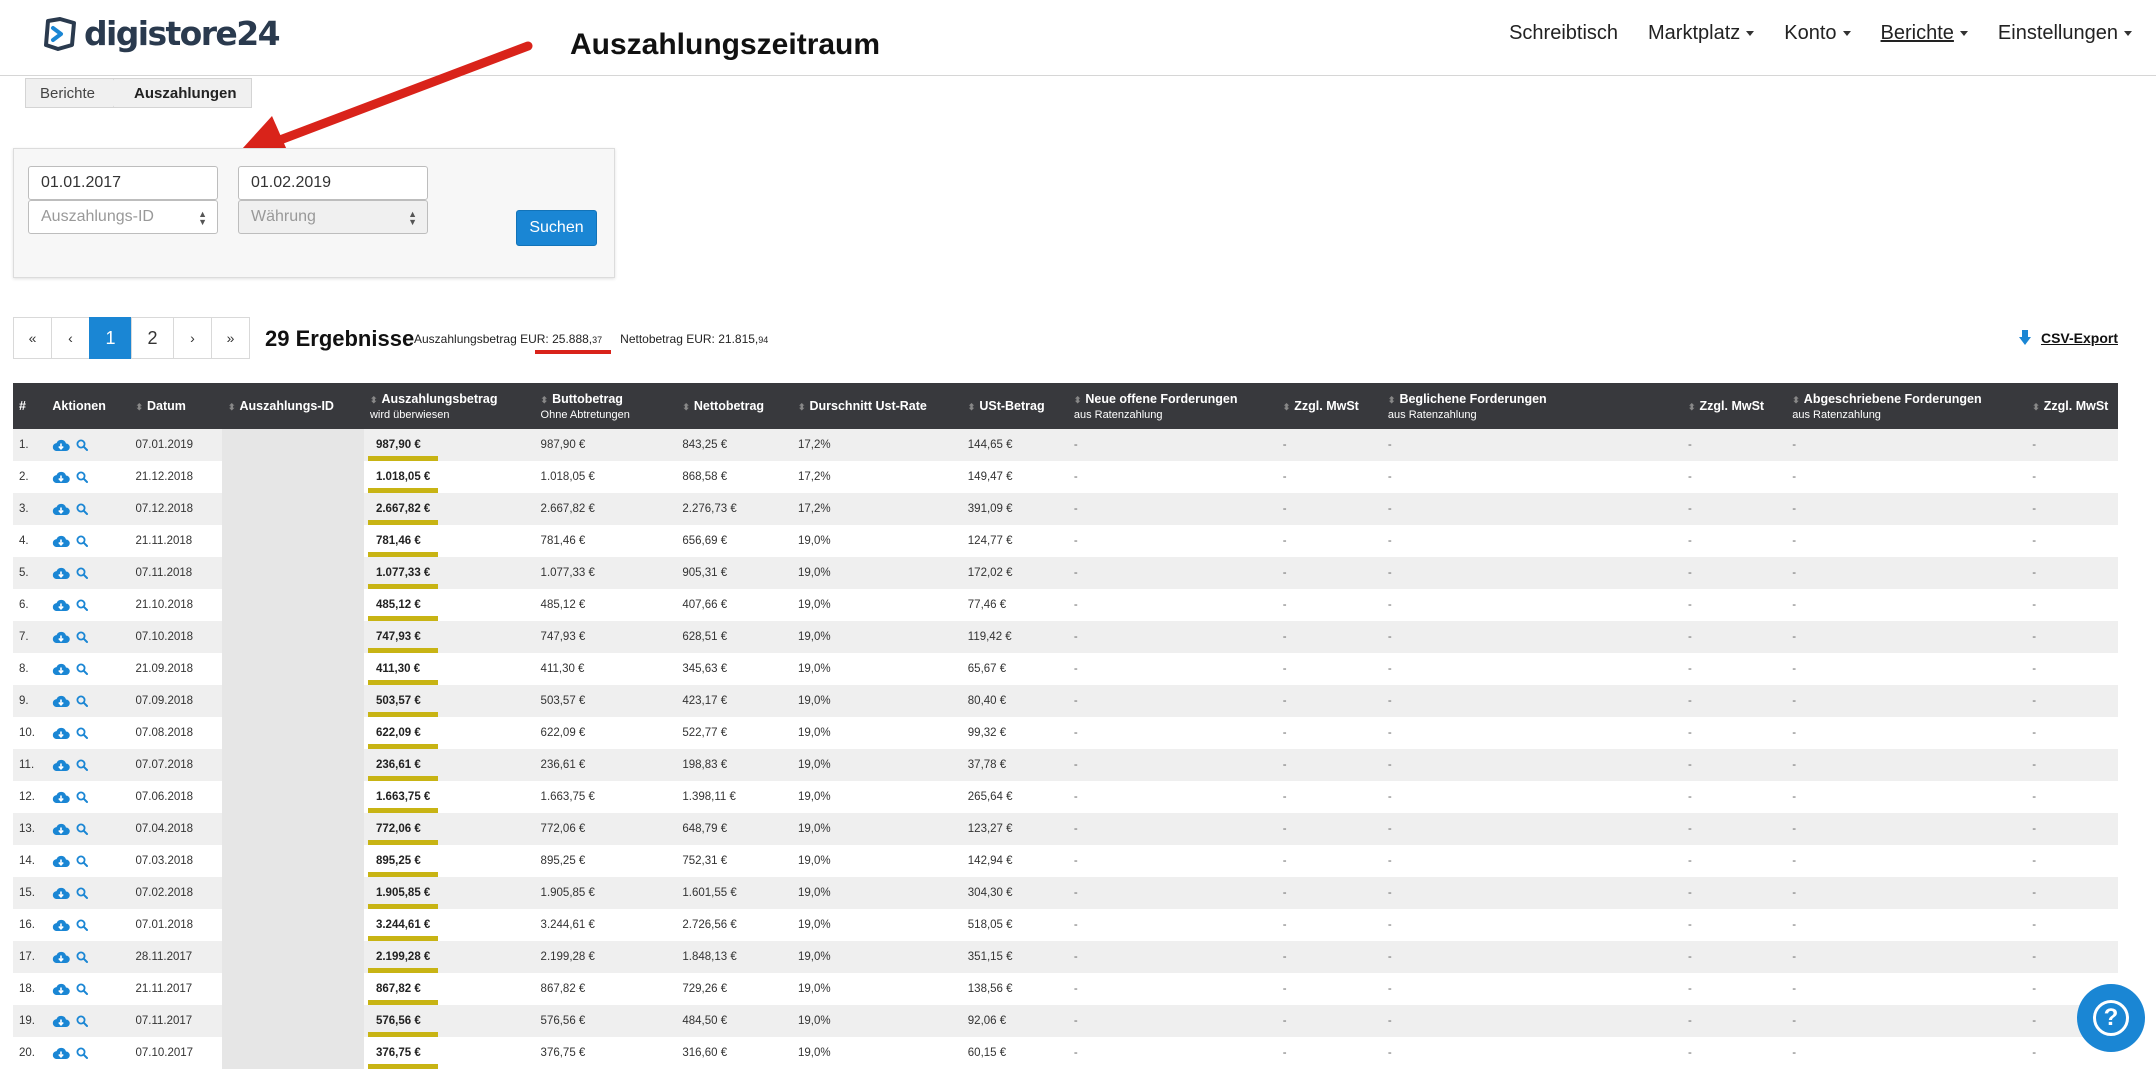 The height and width of the screenshot is (1076, 2156). Describe the element at coordinates (32, 338) in the screenshot. I see `page-first-button: «` at that location.